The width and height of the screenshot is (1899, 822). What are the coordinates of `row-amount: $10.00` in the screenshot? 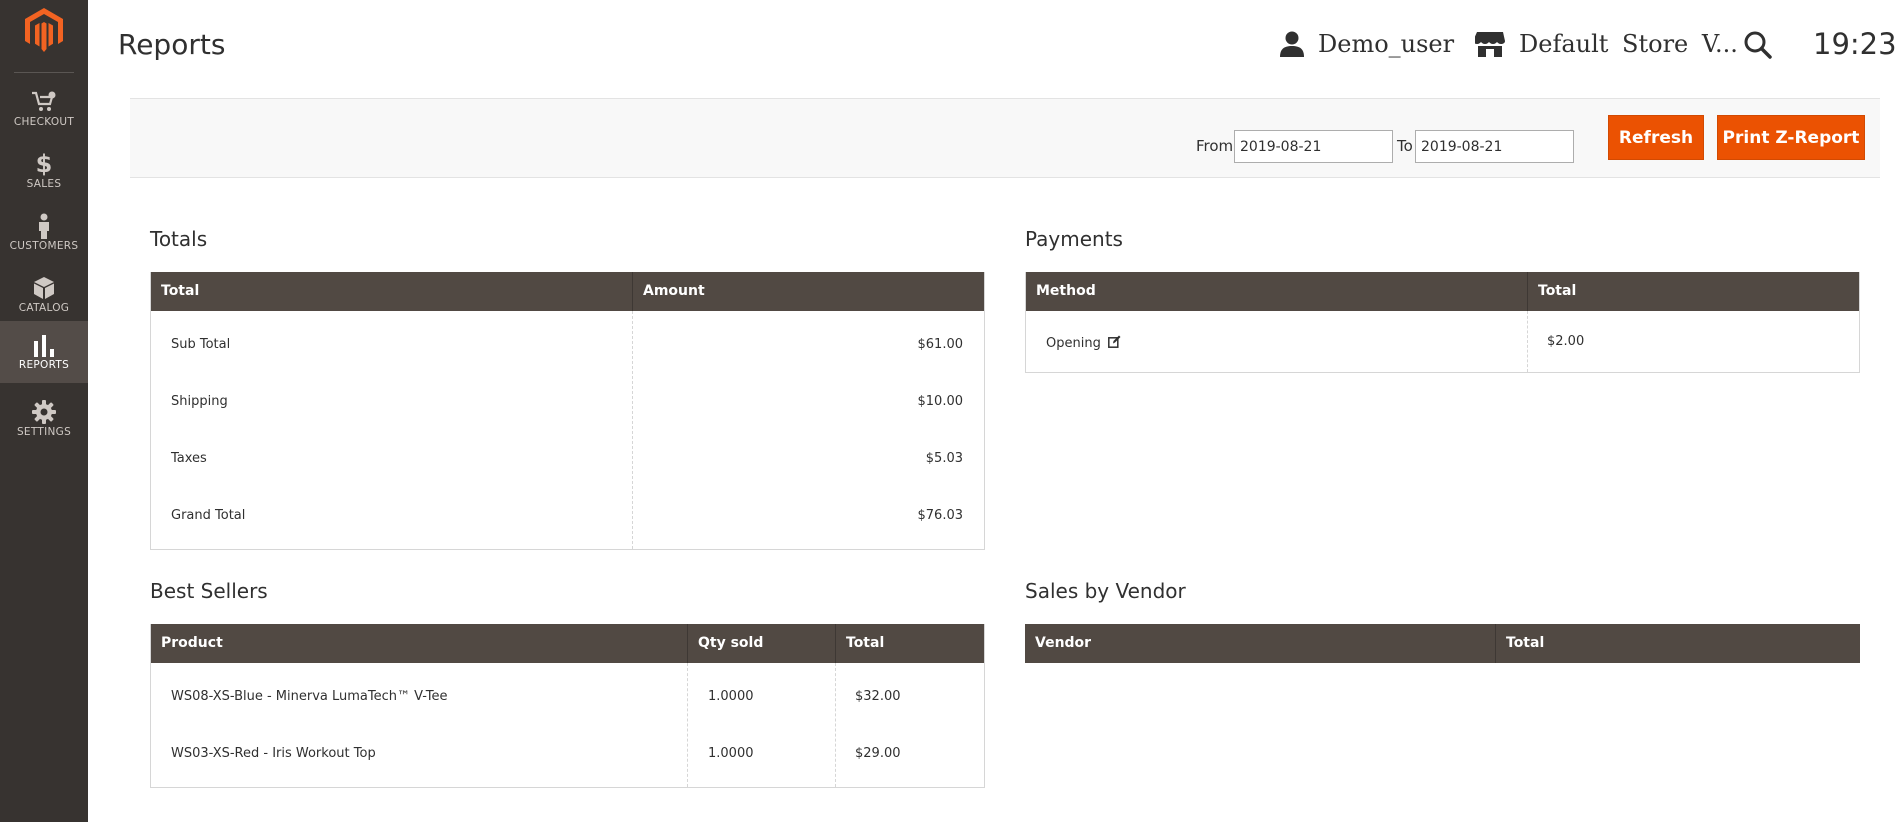 It's located at (940, 401).